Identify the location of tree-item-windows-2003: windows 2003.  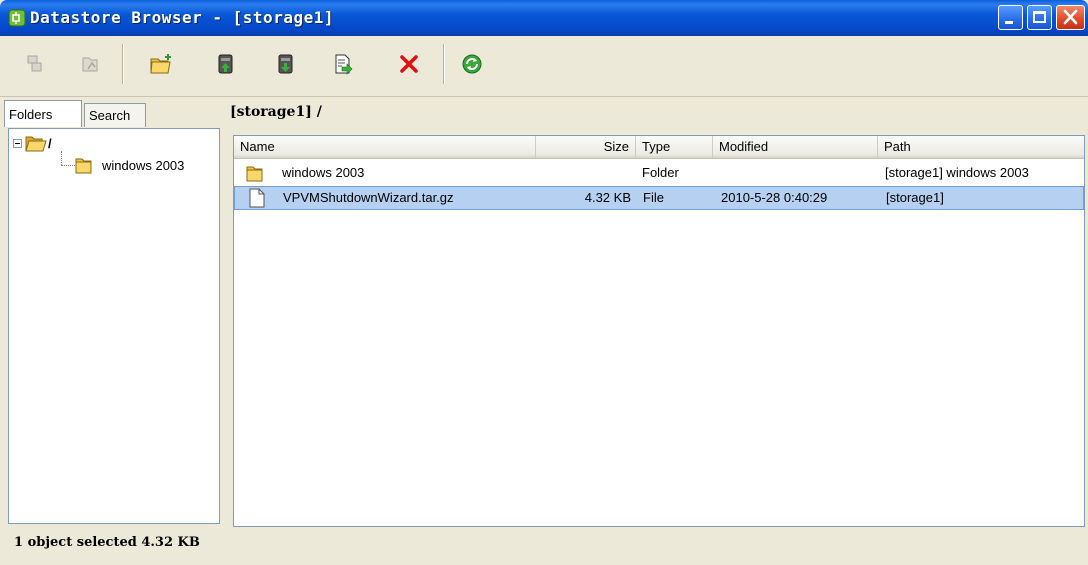
(129, 165).